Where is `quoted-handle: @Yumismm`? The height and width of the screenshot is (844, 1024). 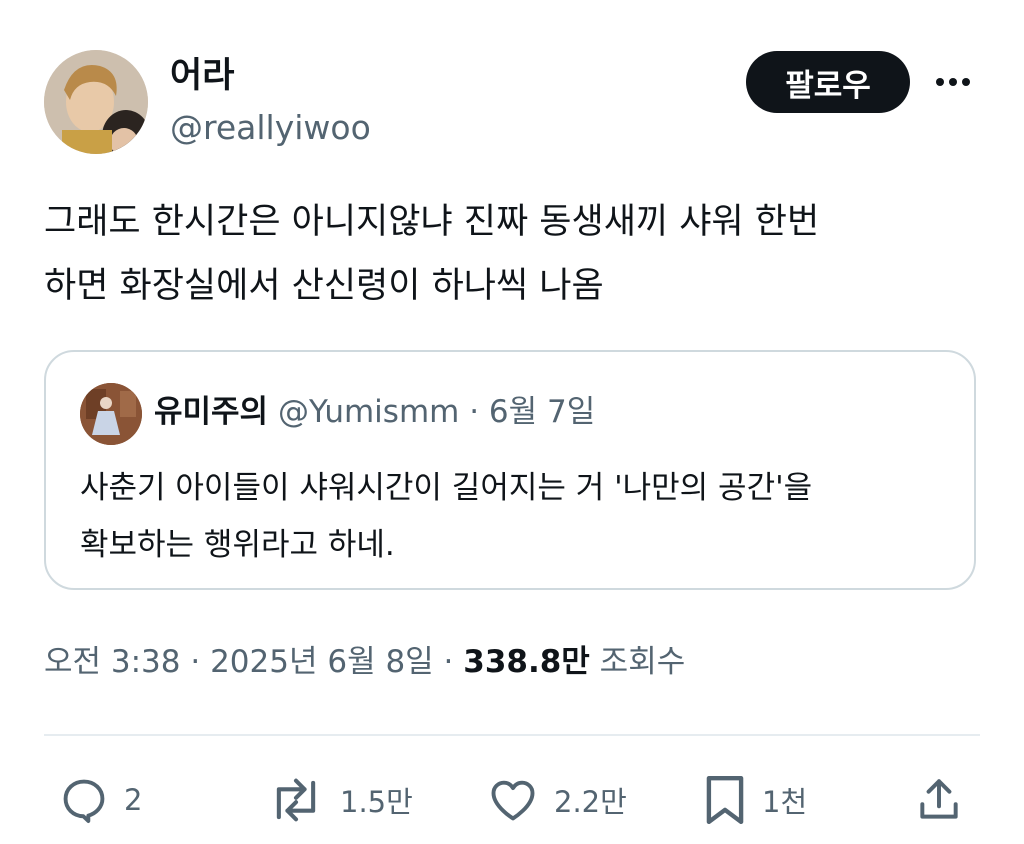
quoted-handle: @Yumismm is located at coordinates (368, 412).